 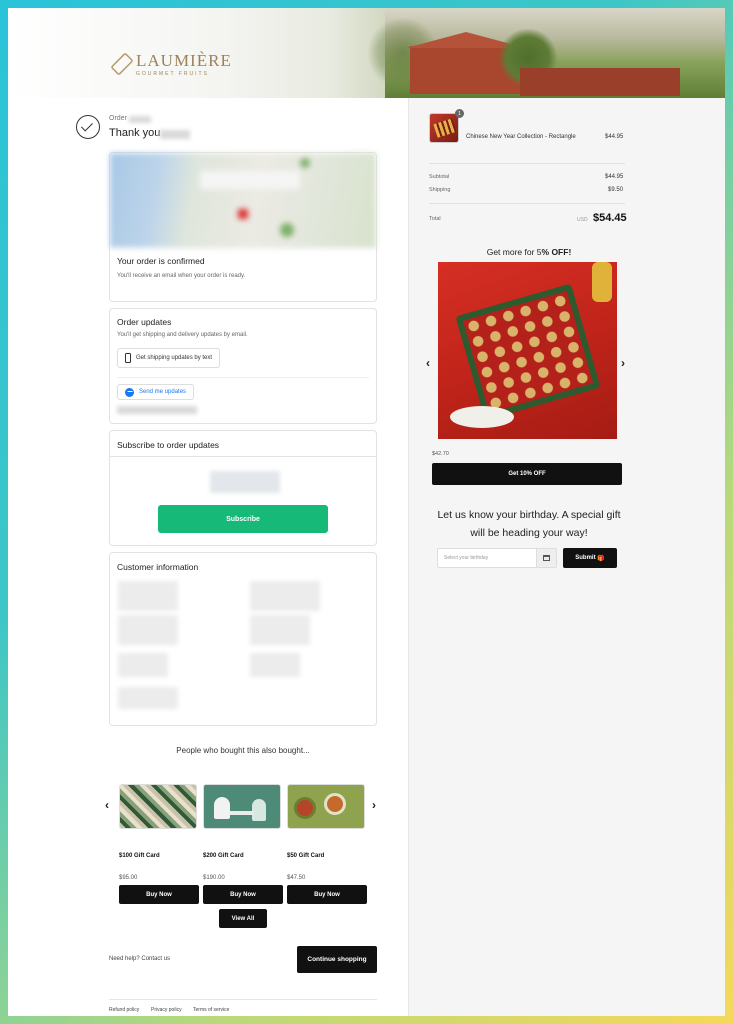 What do you see at coordinates (527, 163) in the screenshot?
I see `summary-divider` at bounding box center [527, 163].